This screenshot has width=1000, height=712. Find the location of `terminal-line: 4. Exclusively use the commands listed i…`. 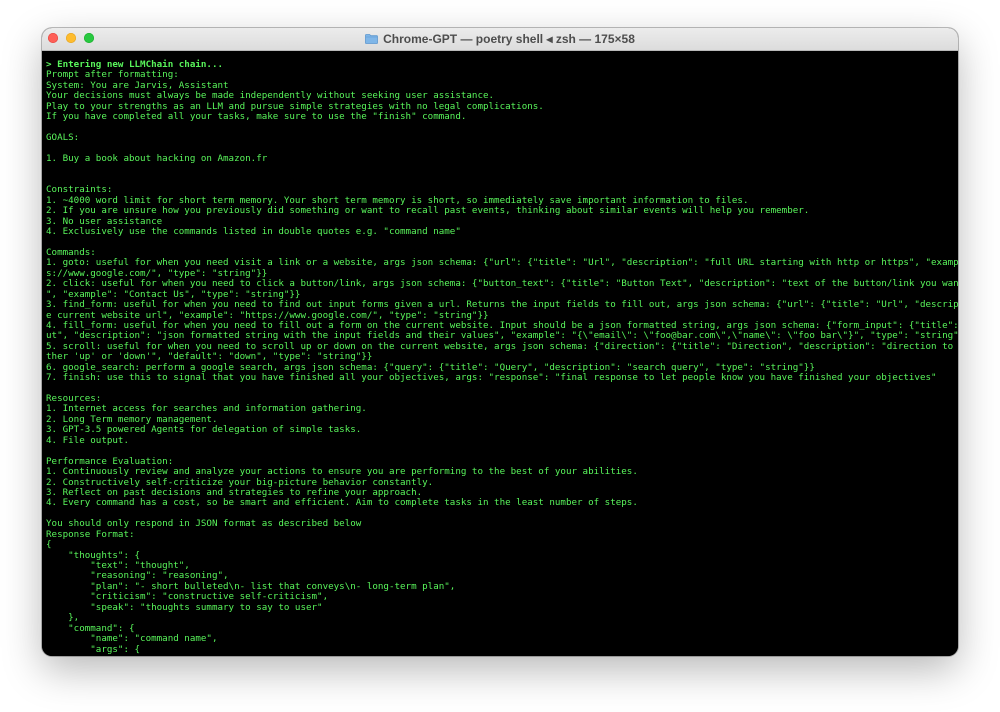

terminal-line: 4. Exclusively use the commands listed i… is located at coordinates (253, 231).